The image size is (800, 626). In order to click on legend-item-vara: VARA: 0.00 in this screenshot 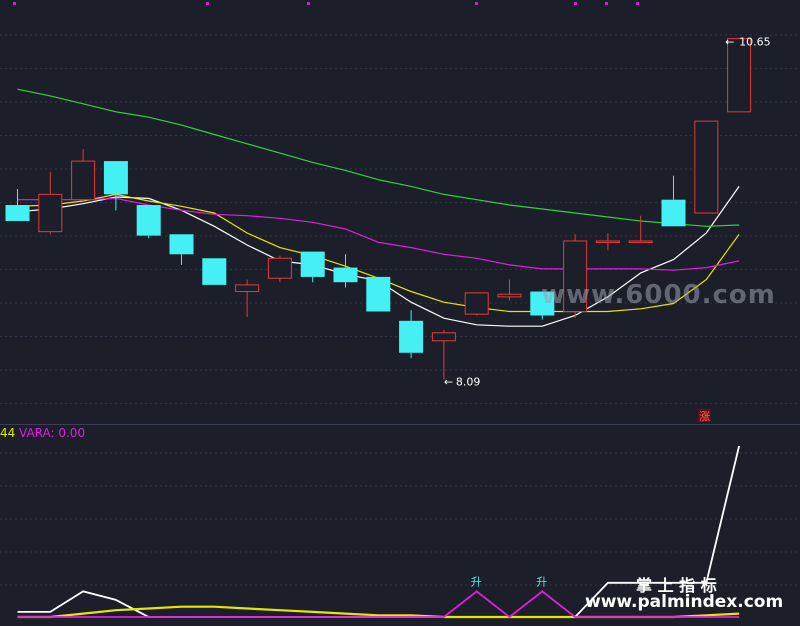, I will do `click(52, 433)`.